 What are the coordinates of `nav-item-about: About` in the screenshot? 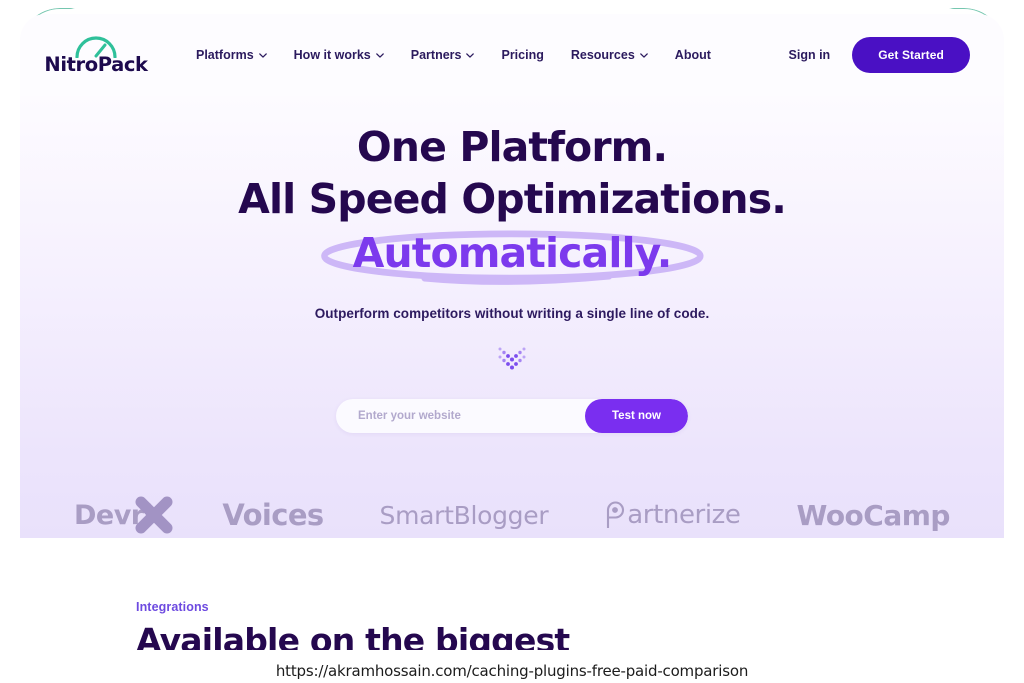 It's located at (693, 55).